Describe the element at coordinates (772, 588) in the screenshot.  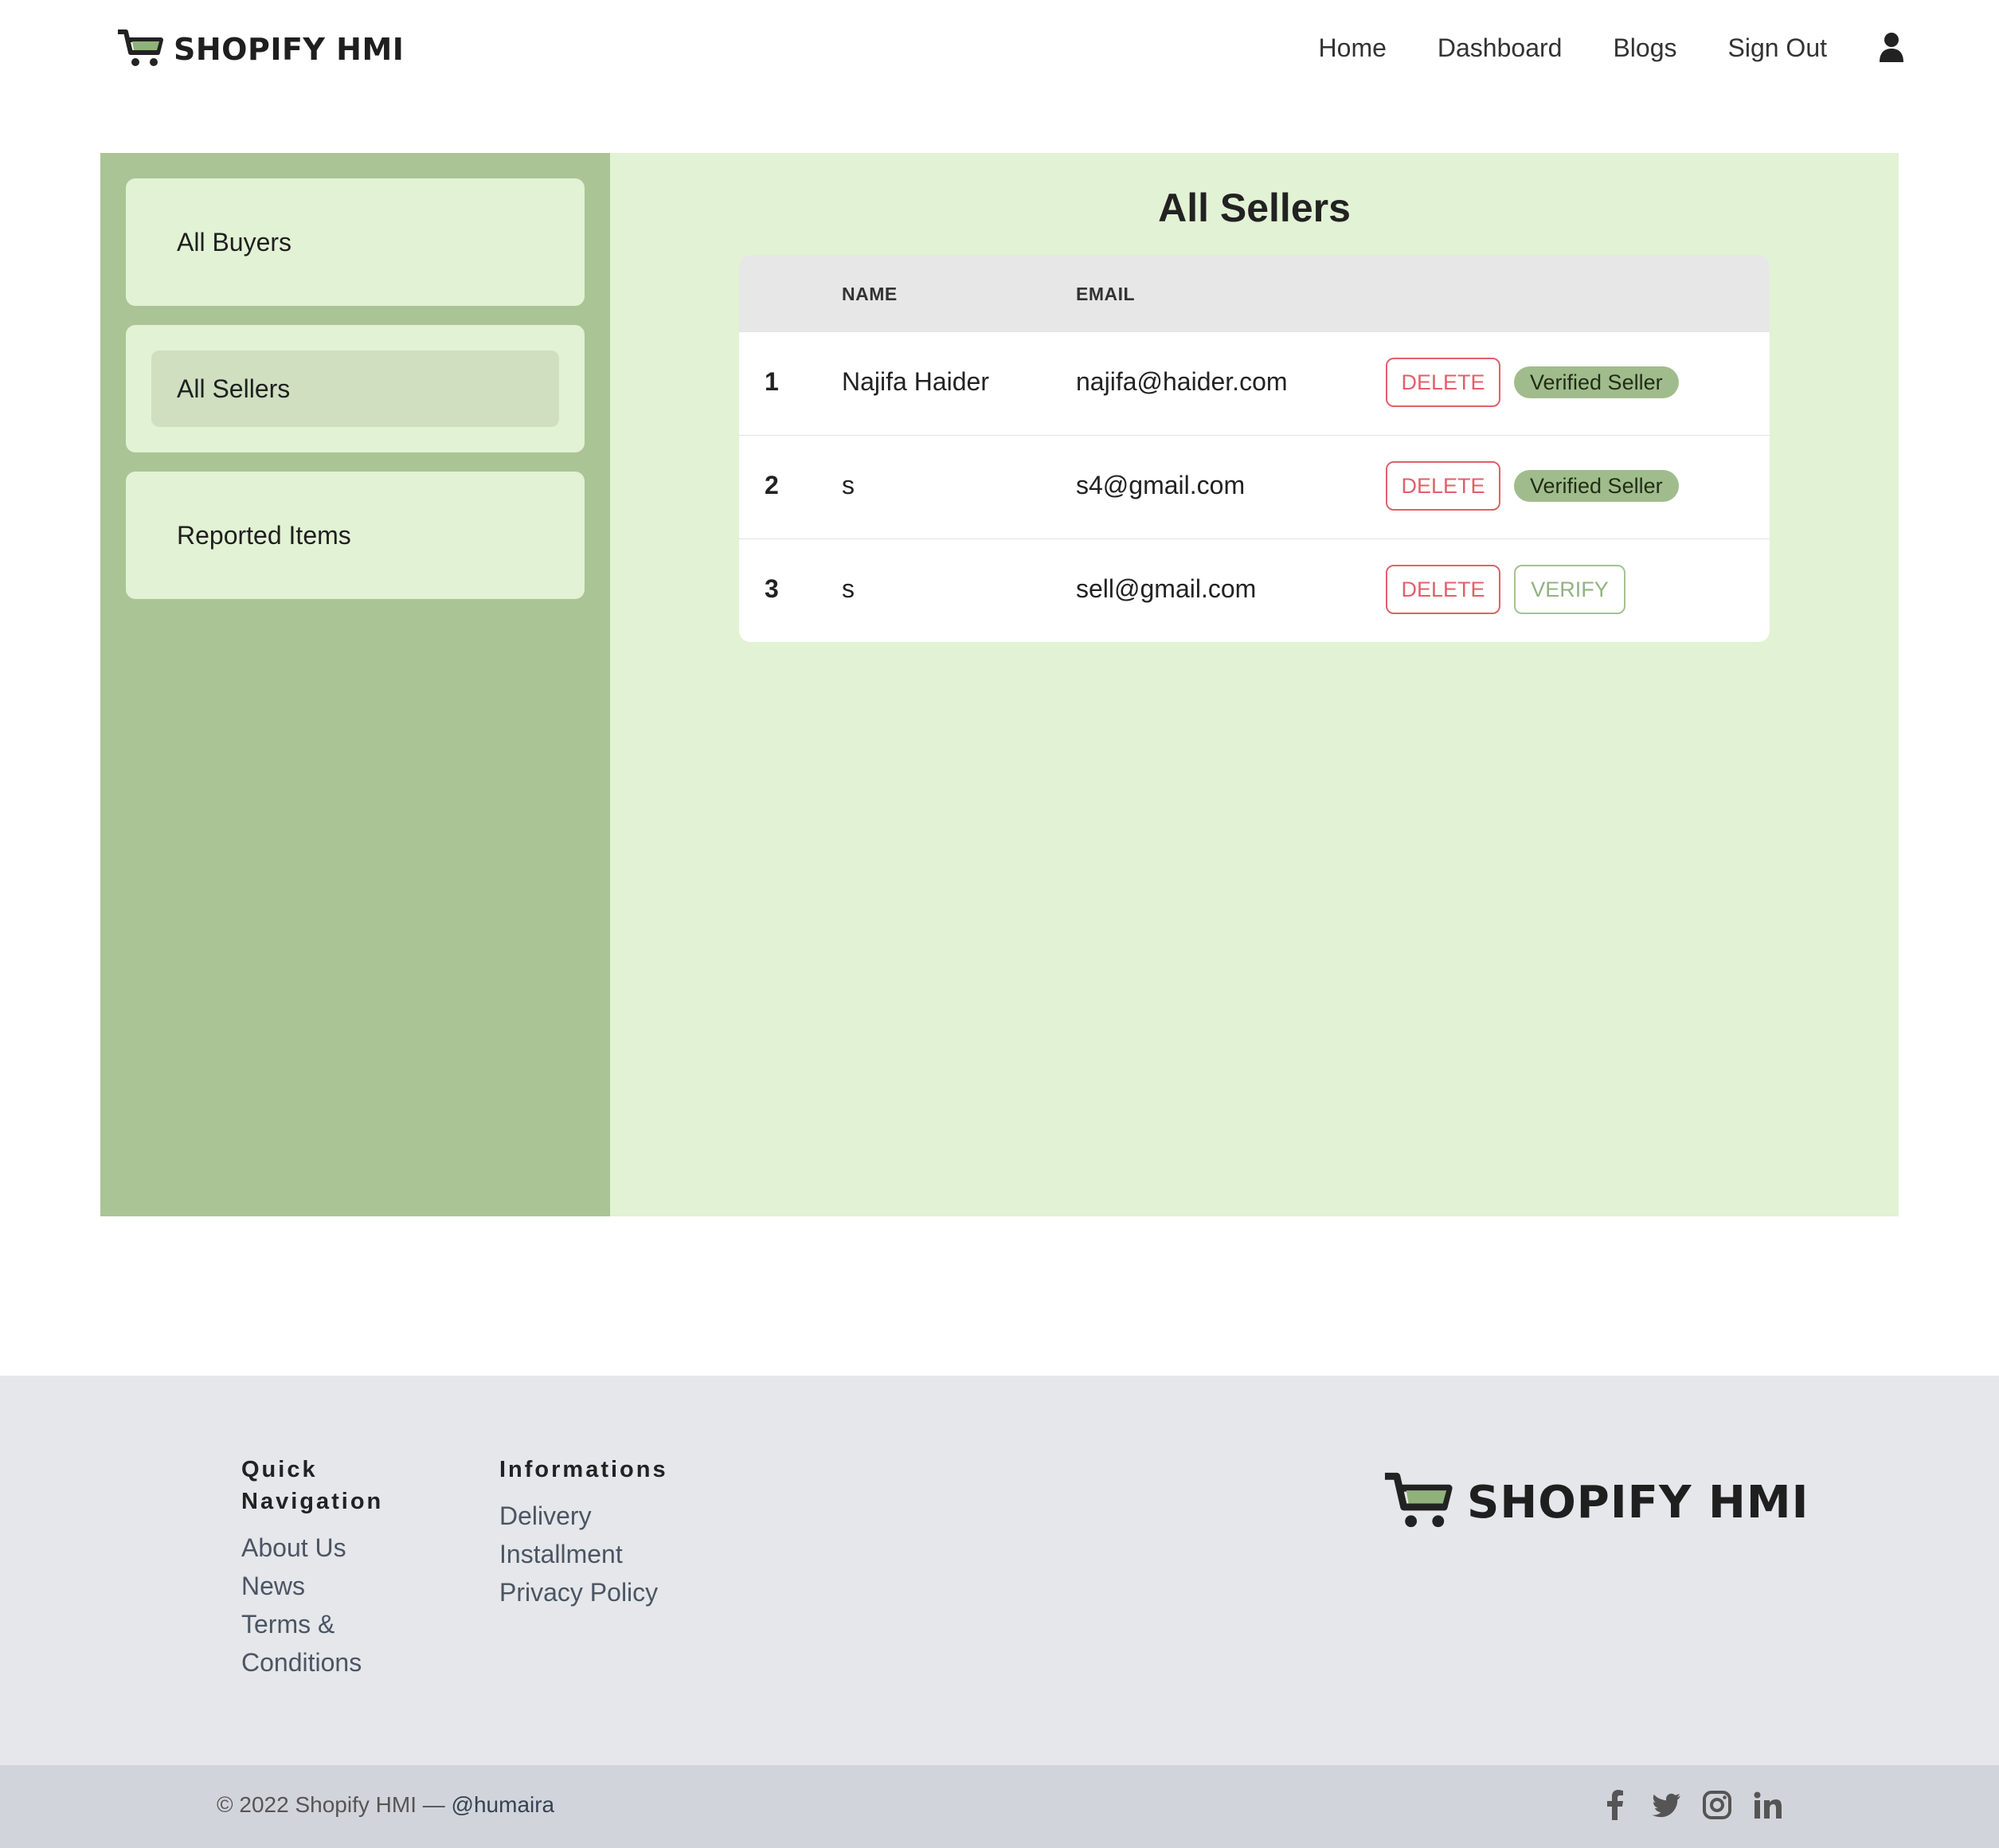
I see `row-number: 3` at that location.